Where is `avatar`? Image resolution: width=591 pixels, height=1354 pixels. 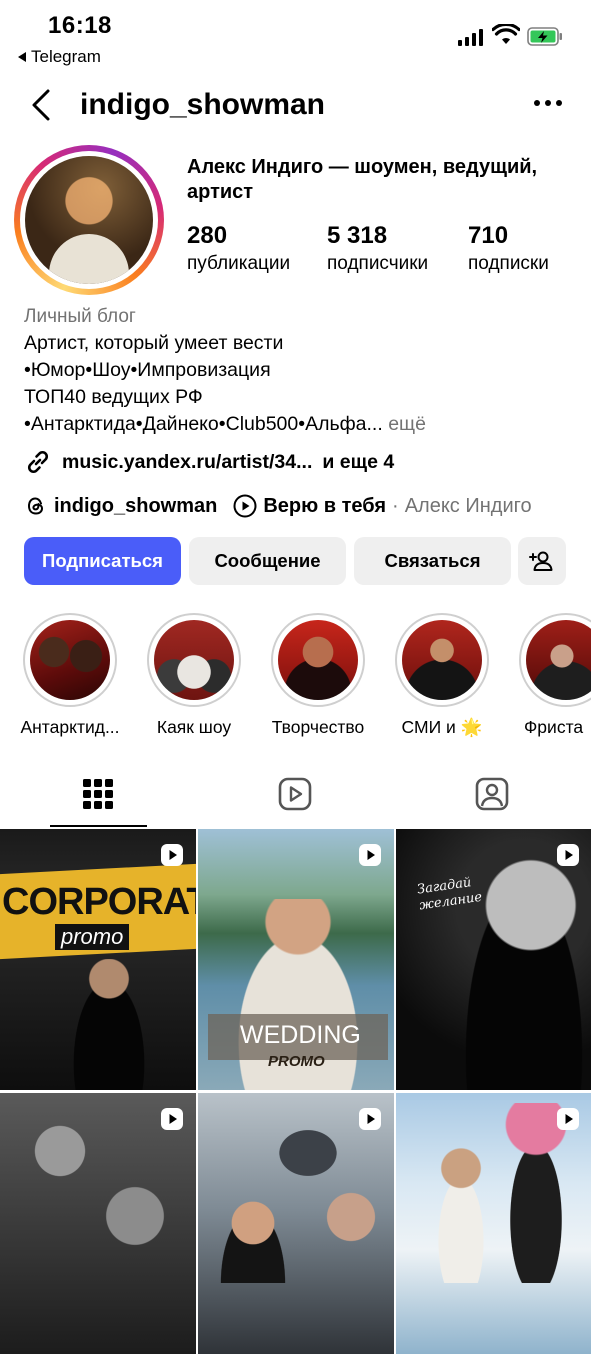 avatar is located at coordinates (89, 220).